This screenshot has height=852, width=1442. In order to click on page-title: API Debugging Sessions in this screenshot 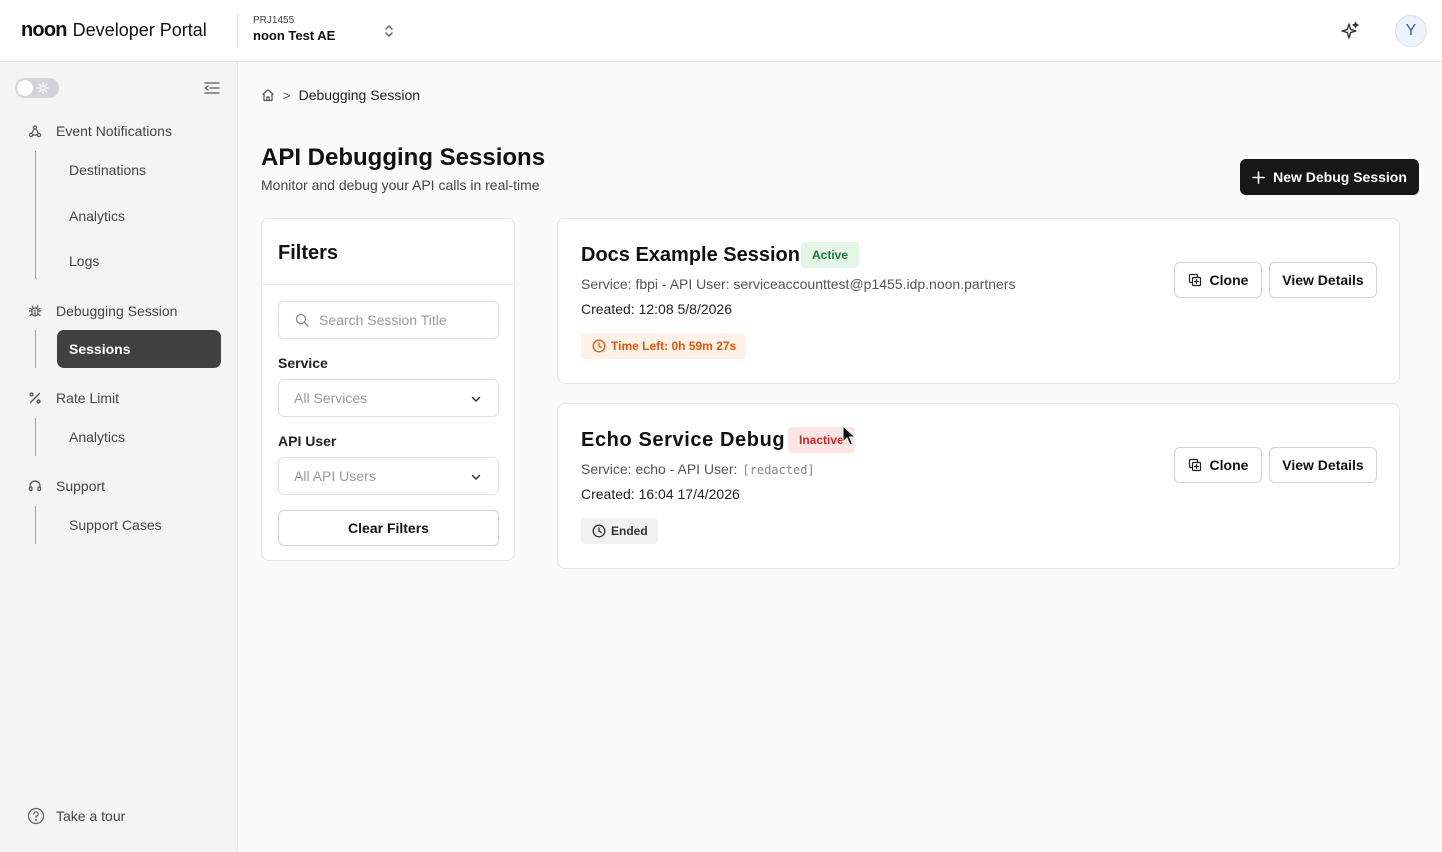, I will do `click(403, 157)`.